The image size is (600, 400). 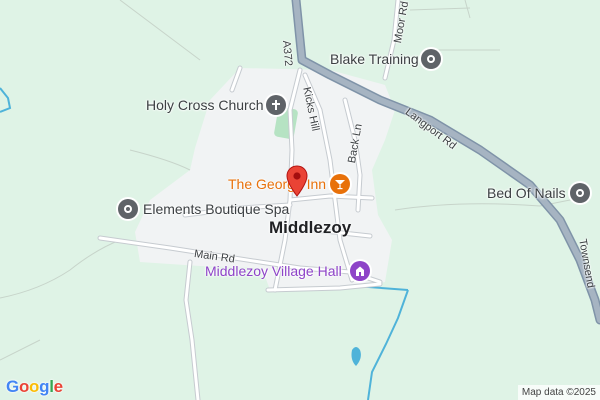 What do you see at coordinates (204, 105) in the screenshot?
I see `place-label-holy-cross-church: Holy Cross Church` at bounding box center [204, 105].